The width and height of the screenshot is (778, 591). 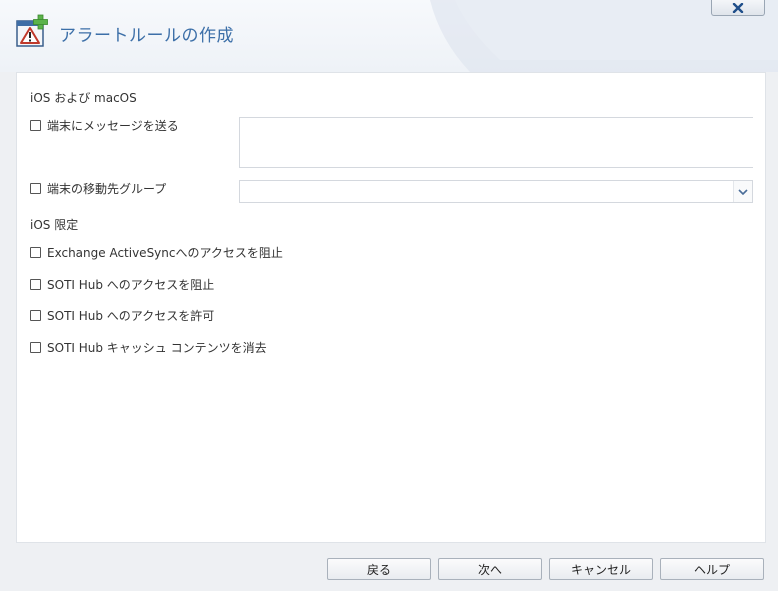 I want to click on back-button: 戻る, so click(x=379, y=569).